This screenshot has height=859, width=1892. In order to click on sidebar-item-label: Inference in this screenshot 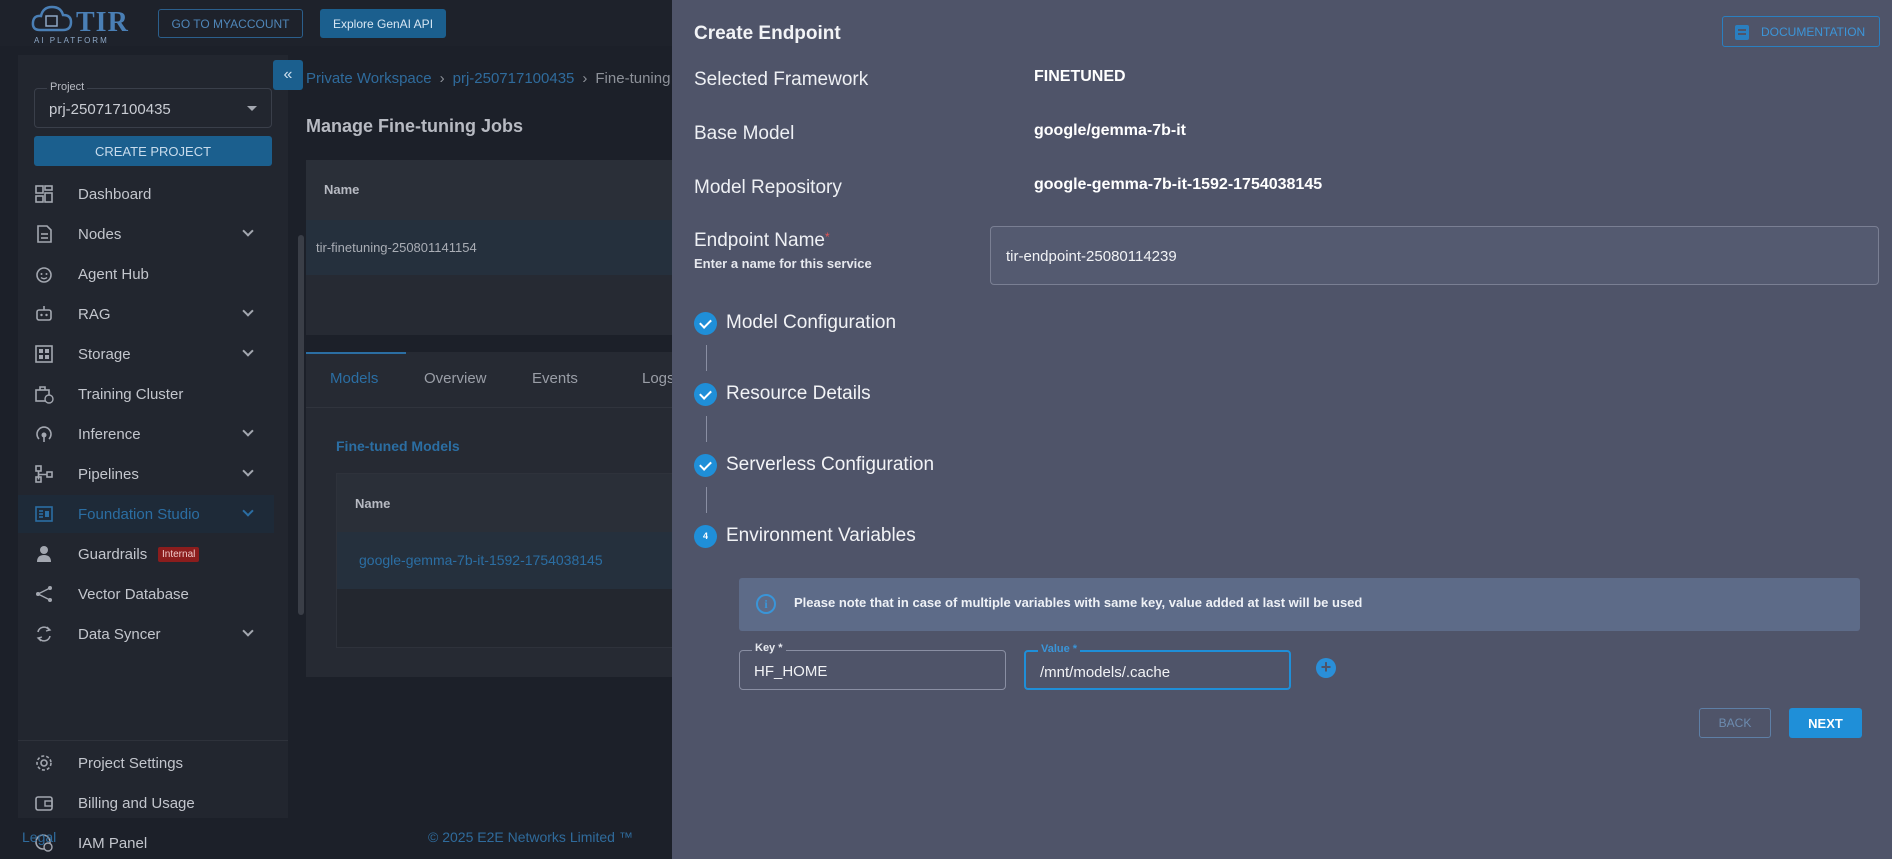, I will do `click(109, 434)`.